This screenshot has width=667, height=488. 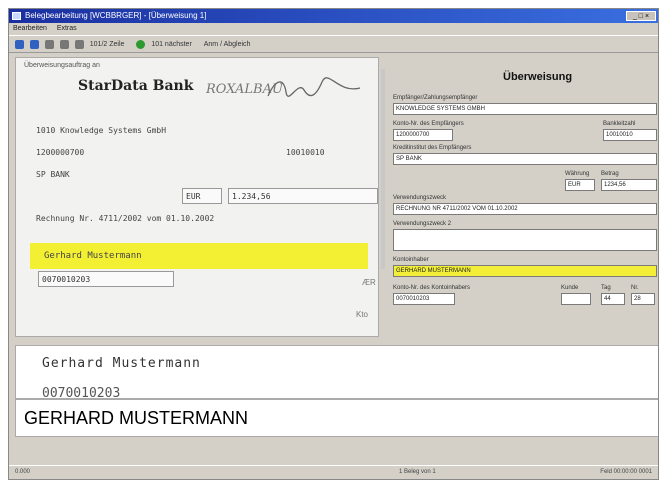 What do you see at coordinates (423, 135) in the screenshot?
I see `account-field: 1200000700` at bounding box center [423, 135].